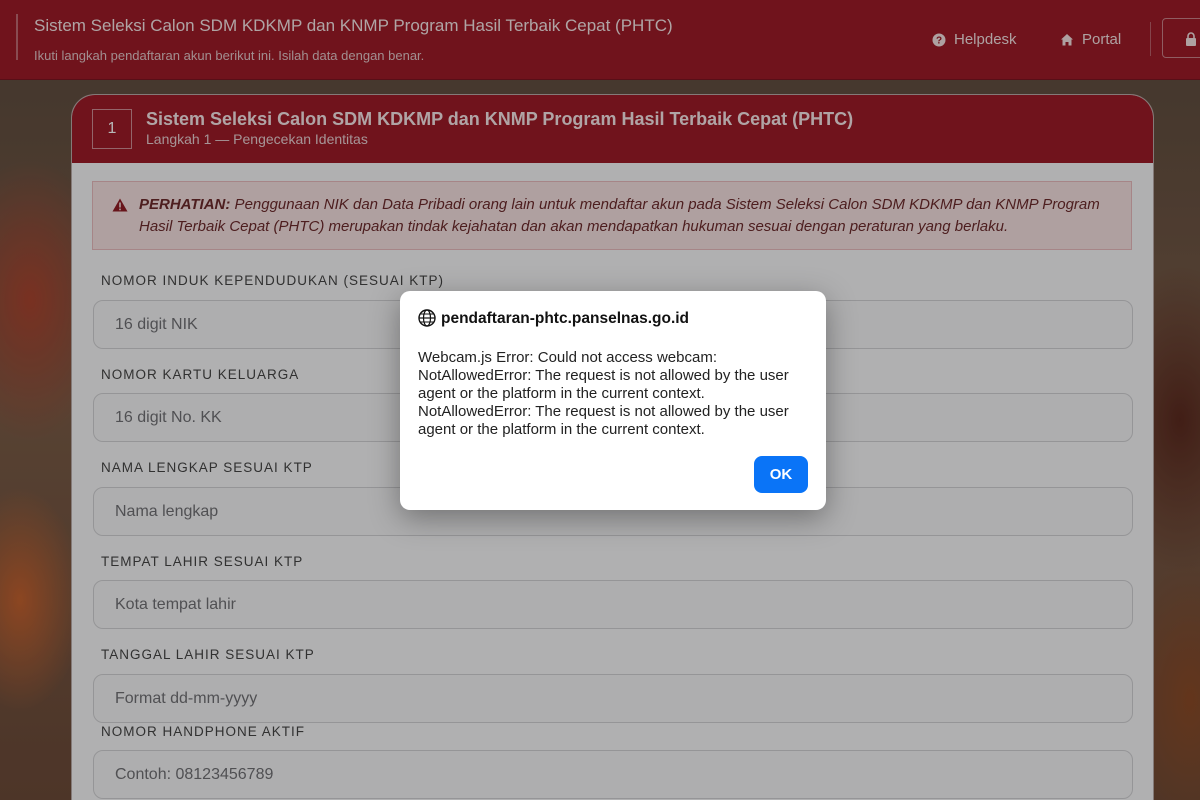 This screenshot has width=1200, height=800. What do you see at coordinates (781, 474) in the screenshot?
I see `ok-button: OK` at bounding box center [781, 474].